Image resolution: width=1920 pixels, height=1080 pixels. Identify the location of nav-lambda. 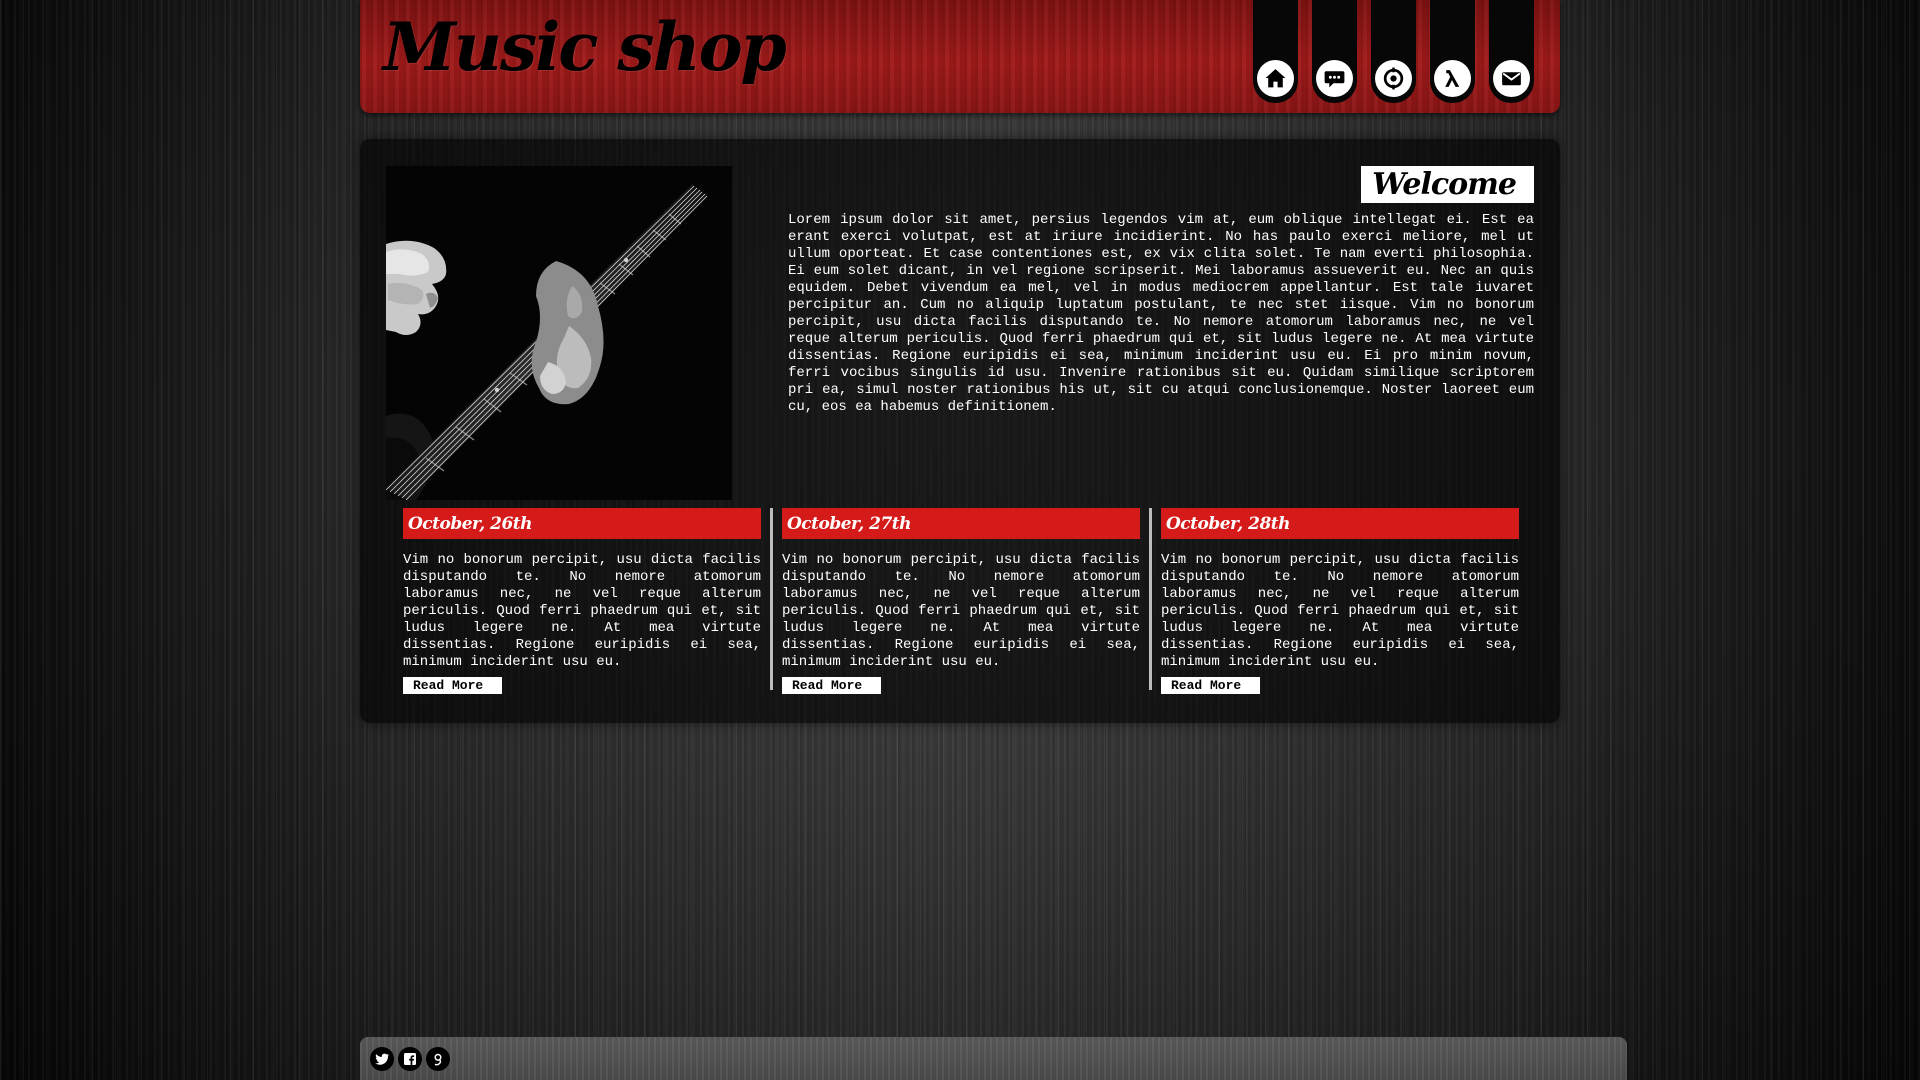
(1452, 51).